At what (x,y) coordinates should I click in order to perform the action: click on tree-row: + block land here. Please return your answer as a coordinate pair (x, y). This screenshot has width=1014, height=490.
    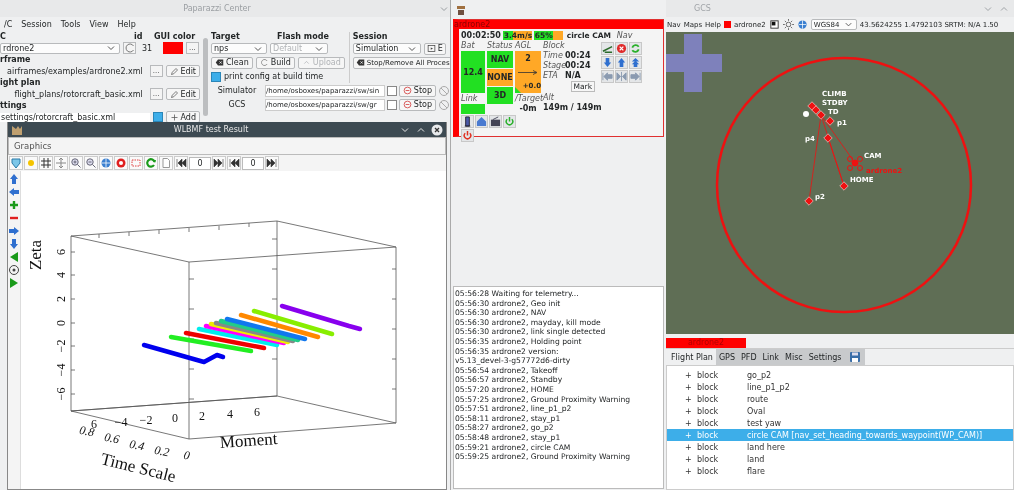
    Looking at the image, I should click on (840, 447).